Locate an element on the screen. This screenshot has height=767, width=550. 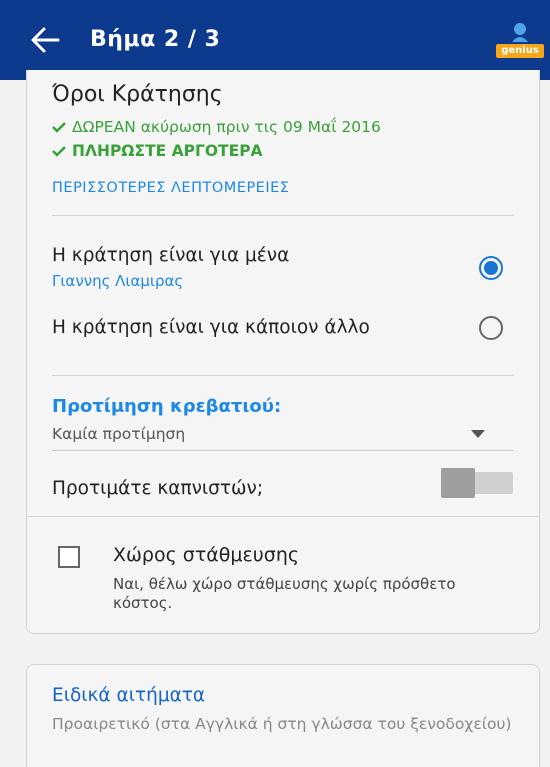
user-avatar-icon is located at coordinates (520, 32).